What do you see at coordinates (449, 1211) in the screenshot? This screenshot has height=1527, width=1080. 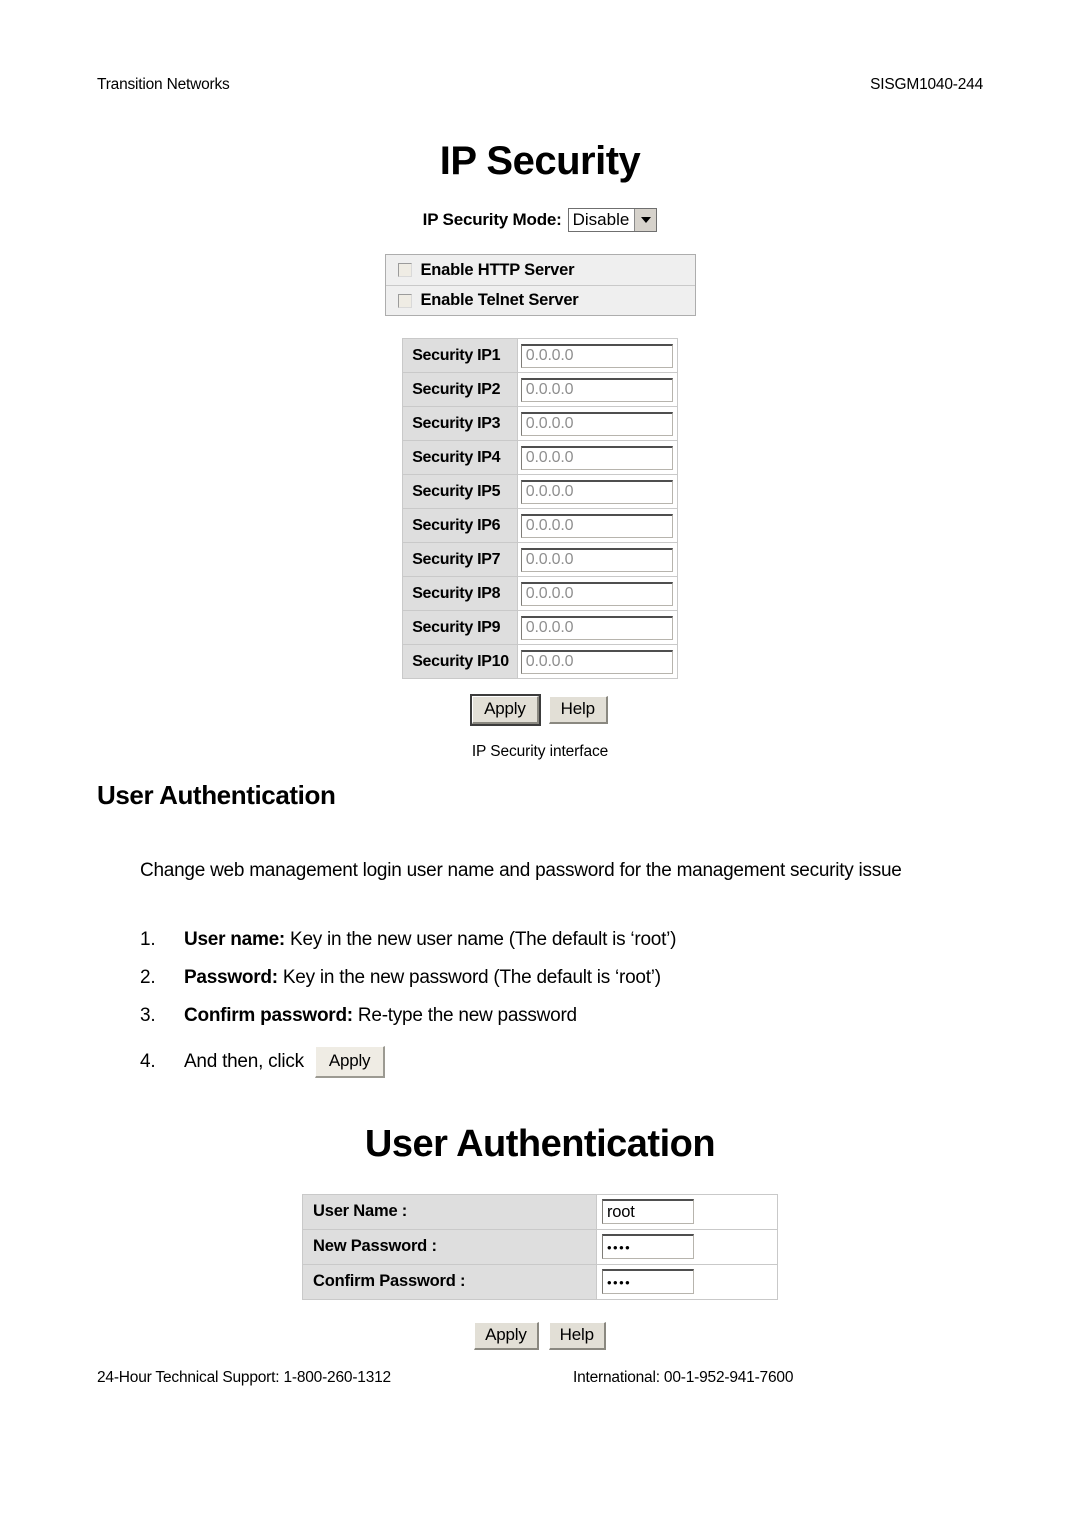 I see `user-name-label: User Name :` at bounding box center [449, 1211].